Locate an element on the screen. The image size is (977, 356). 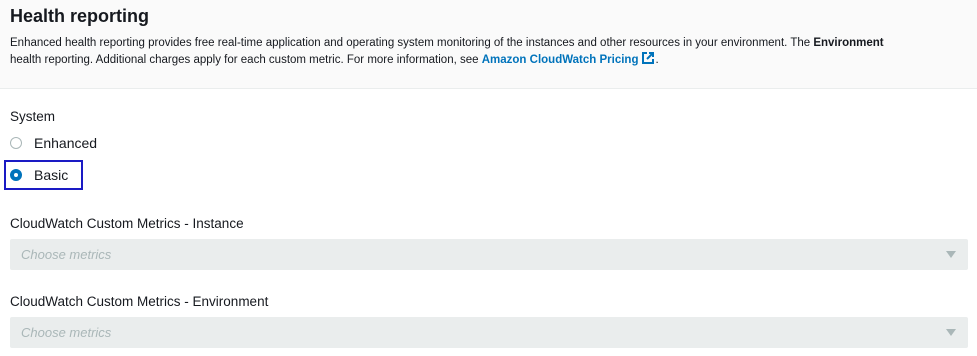
system-label: System is located at coordinates (33, 116).